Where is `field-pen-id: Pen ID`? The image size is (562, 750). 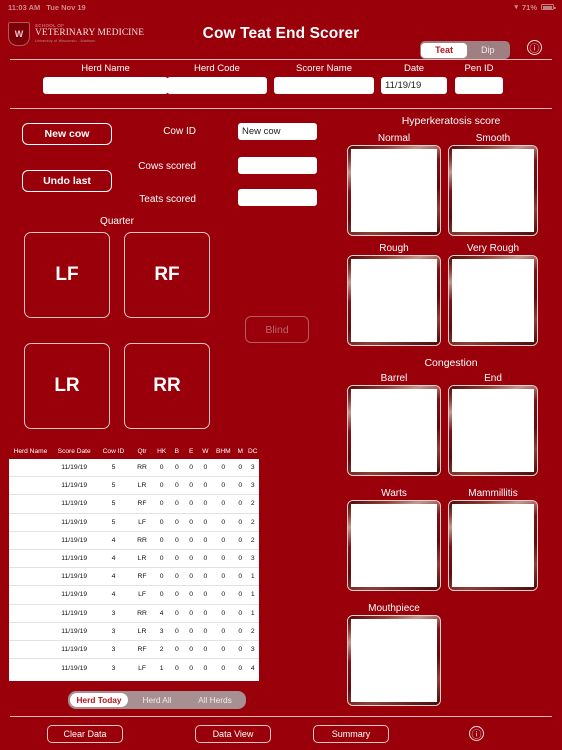 field-pen-id: Pen ID is located at coordinates (479, 78).